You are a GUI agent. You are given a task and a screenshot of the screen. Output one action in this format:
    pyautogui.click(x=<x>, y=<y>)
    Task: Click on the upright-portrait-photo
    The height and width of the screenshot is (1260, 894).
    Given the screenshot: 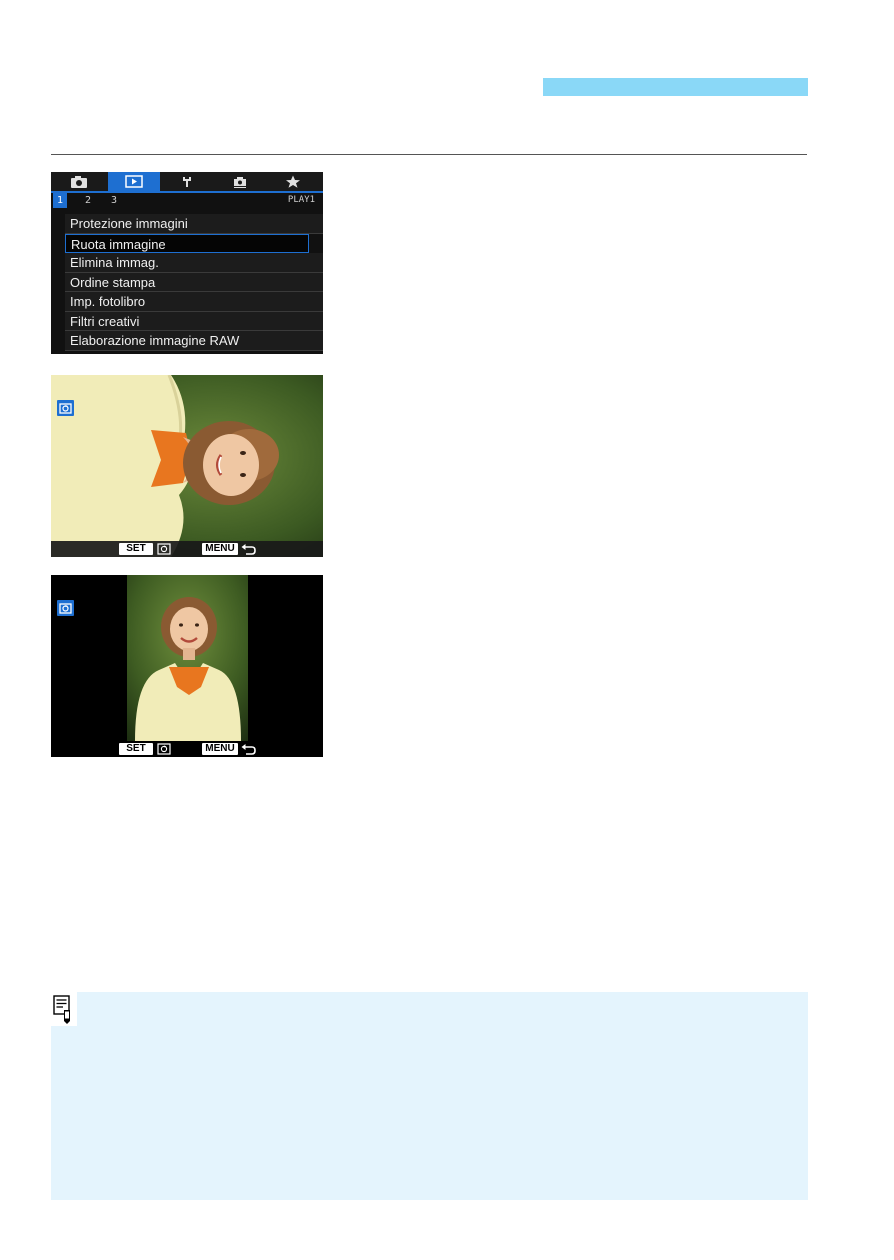 What is the action you would take?
    pyautogui.click(x=187, y=666)
    